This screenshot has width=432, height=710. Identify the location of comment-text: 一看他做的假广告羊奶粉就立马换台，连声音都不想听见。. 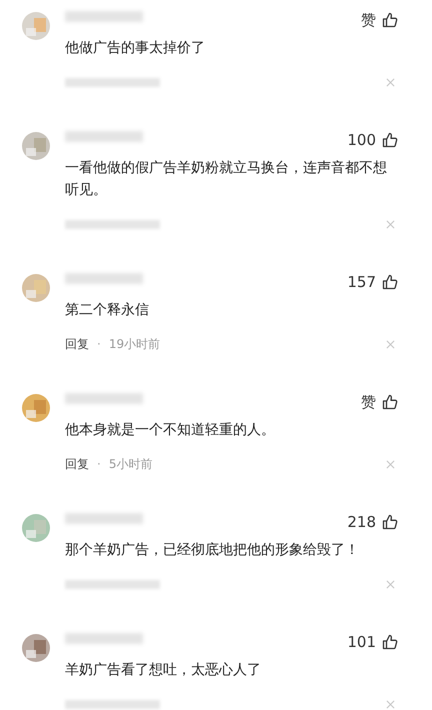
(226, 179).